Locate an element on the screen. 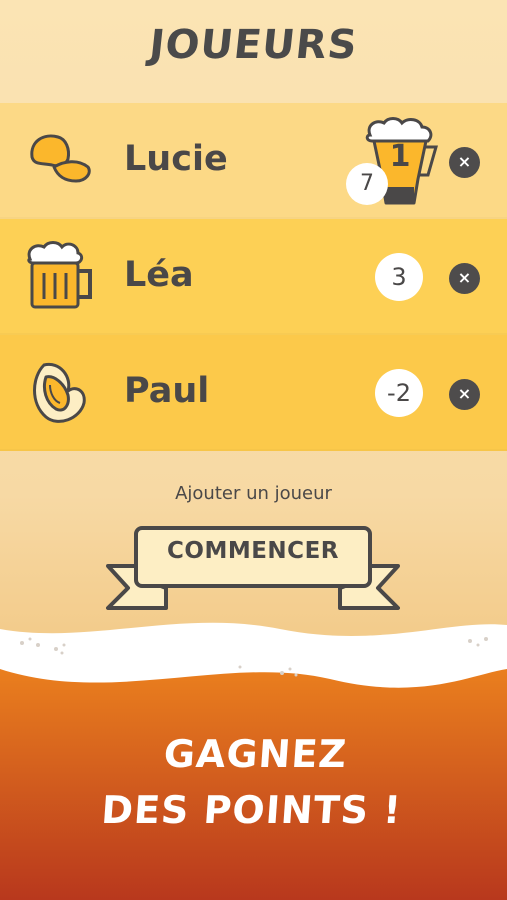  player-name: Lucie is located at coordinates (176, 159).